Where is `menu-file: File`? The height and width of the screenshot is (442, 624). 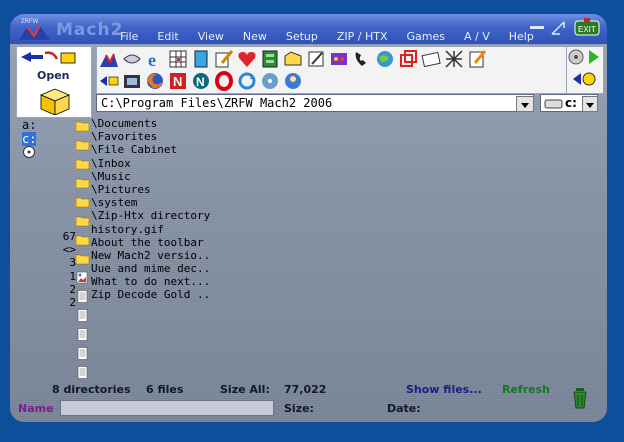 menu-file: File is located at coordinates (129, 37).